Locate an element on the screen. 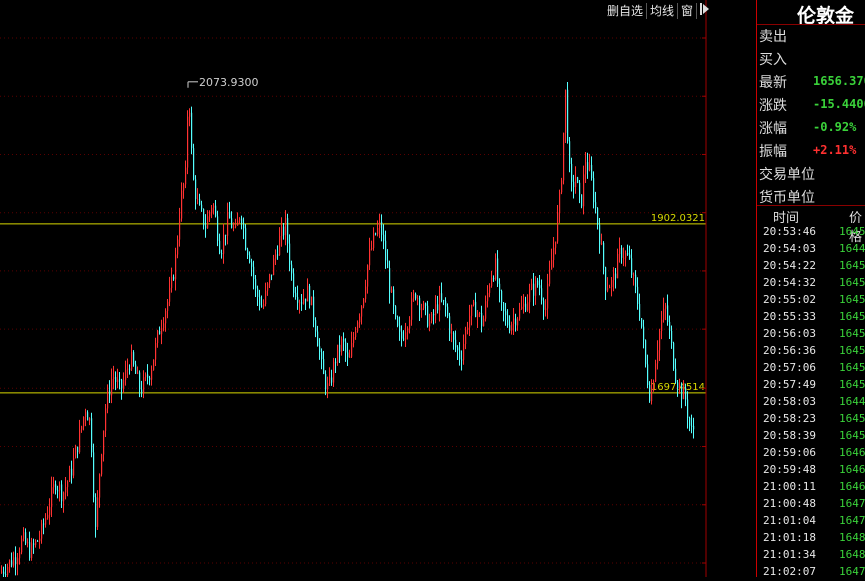 The height and width of the screenshot is (581, 865). tick-row: 20:59:06 1646. is located at coordinates (811, 454).